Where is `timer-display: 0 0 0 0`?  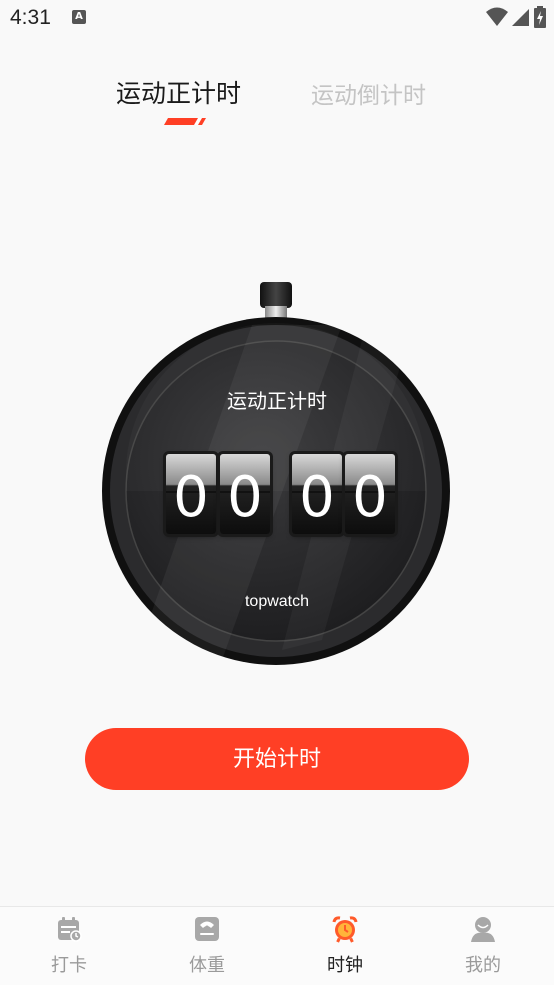
timer-display: 0 0 0 0 is located at coordinates (280, 495).